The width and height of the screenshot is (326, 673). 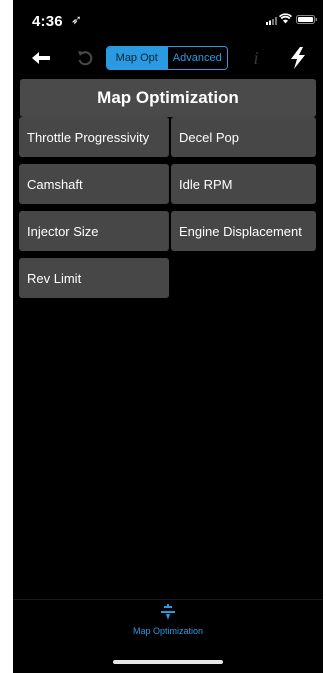 What do you see at coordinates (256, 58) in the screenshot?
I see `info-icon: i` at bounding box center [256, 58].